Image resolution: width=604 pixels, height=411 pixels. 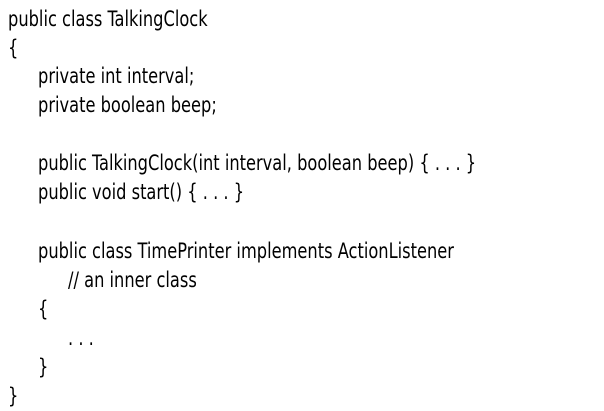 I want to click on field-interval-line: private int interval;, so click(x=116, y=76).